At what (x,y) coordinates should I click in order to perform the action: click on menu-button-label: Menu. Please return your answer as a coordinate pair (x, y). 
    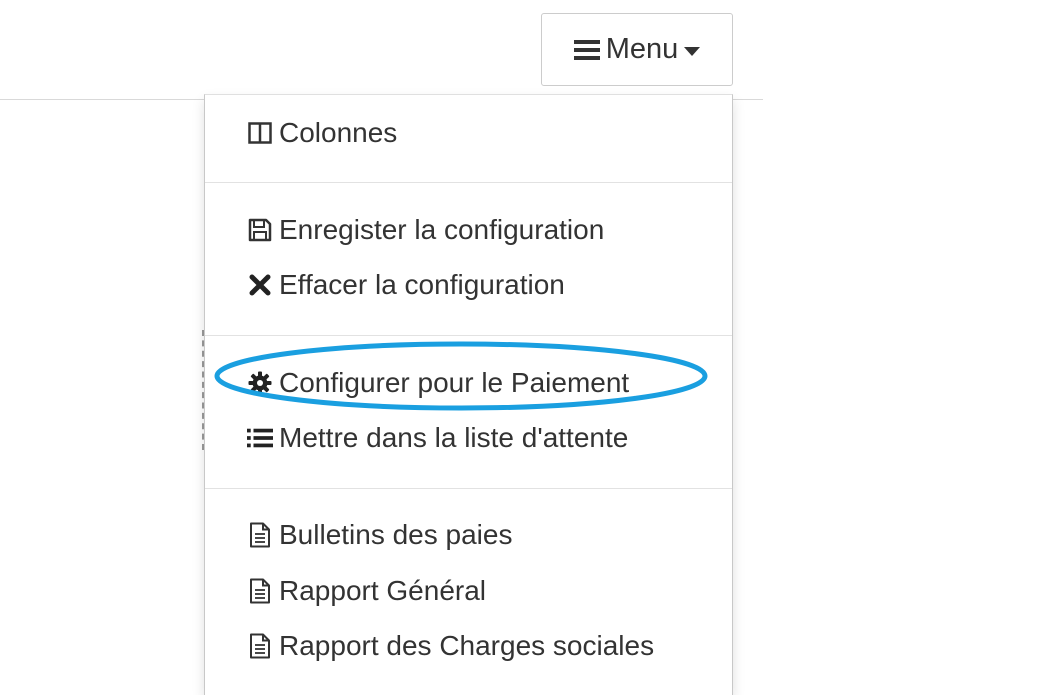
    Looking at the image, I should click on (642, 49).